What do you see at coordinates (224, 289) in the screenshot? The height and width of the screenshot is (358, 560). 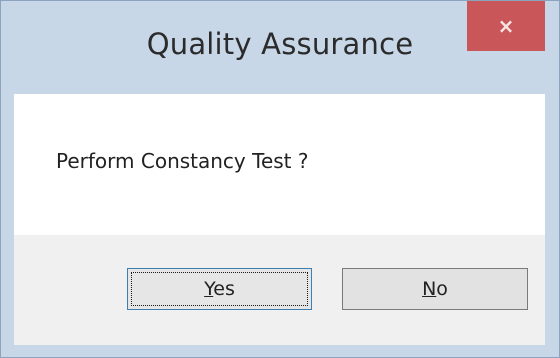 I see `yes-label-rest: es` at bounding box center [224, 289].